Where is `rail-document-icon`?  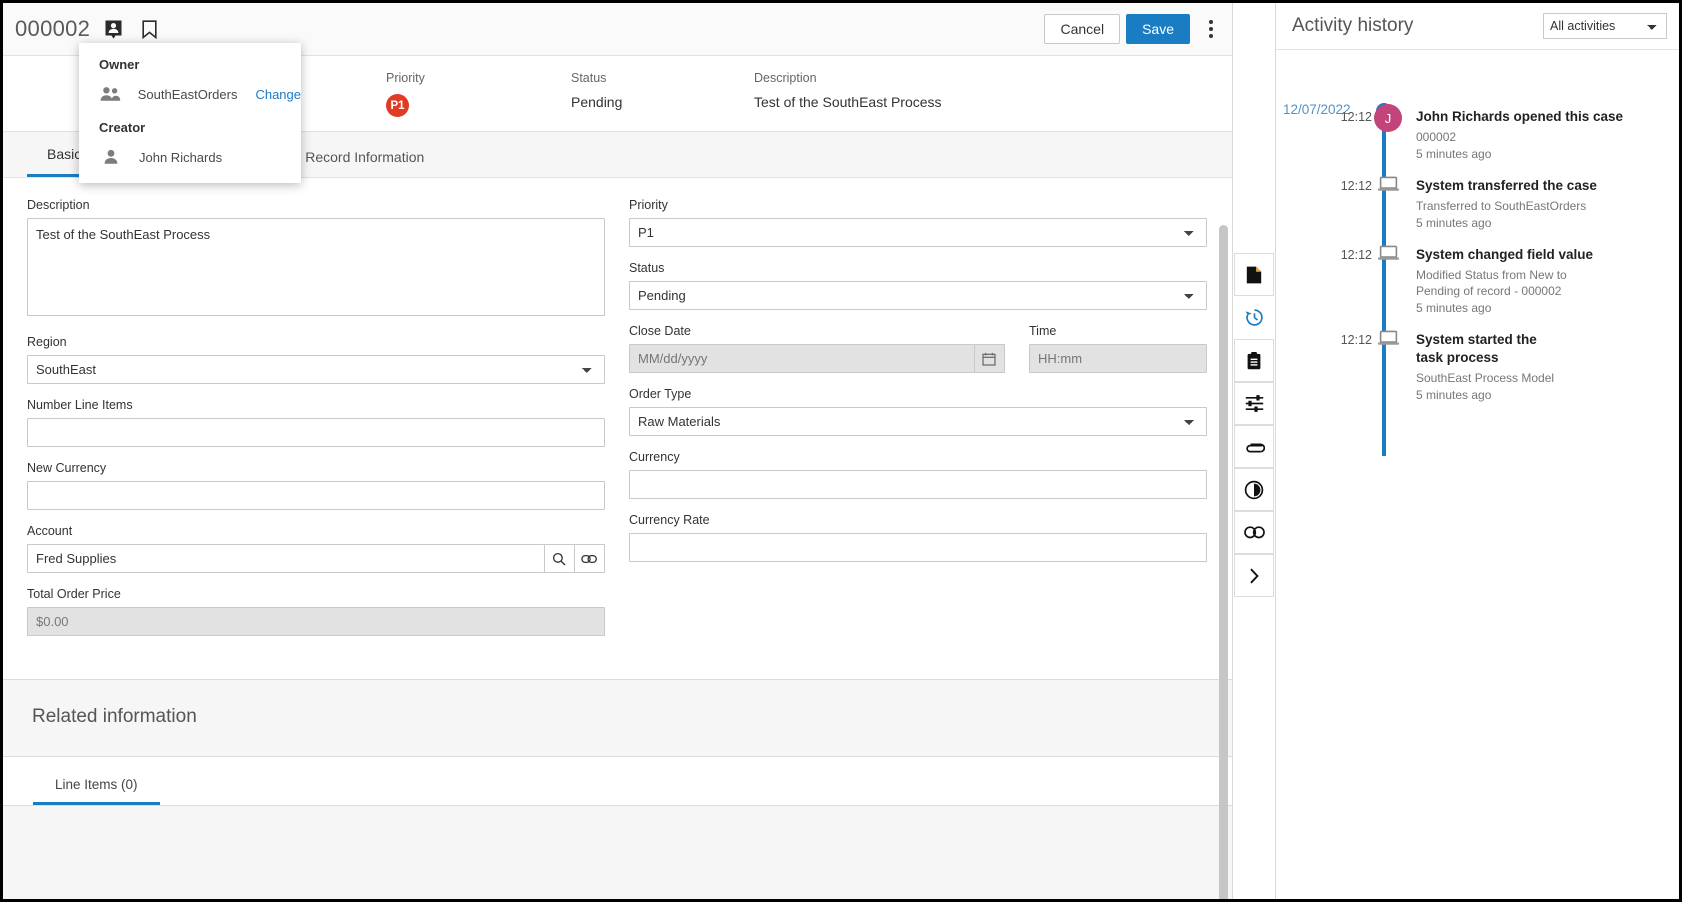 rail-document-icon is located at coordinates (1254, 274).